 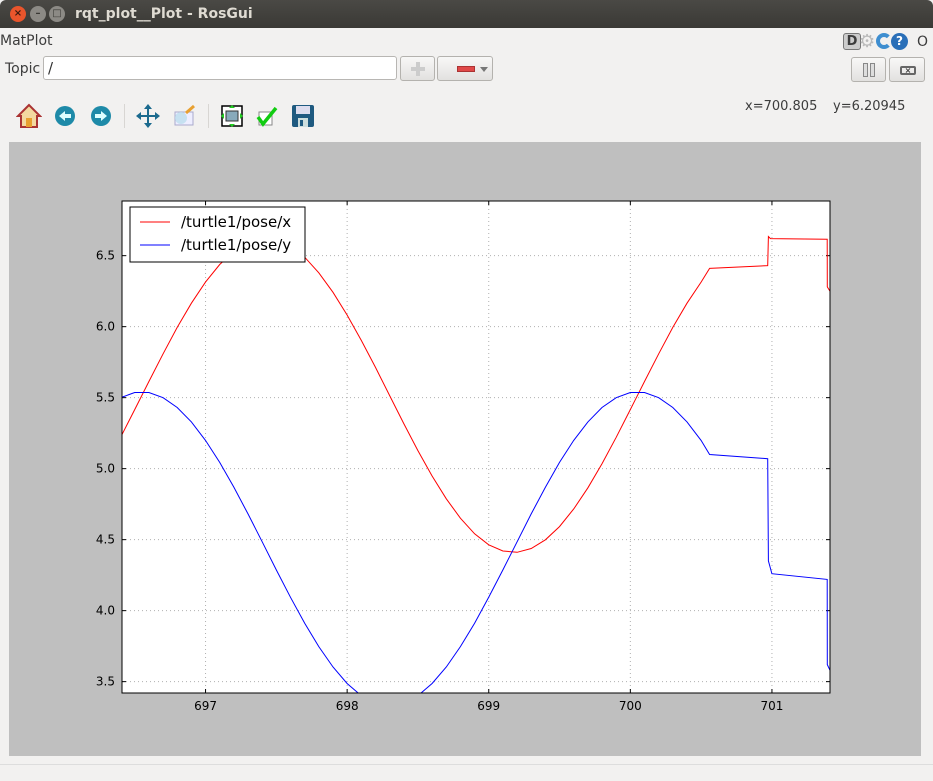 I want to click on minus-icon, so click(x=466, y=69).